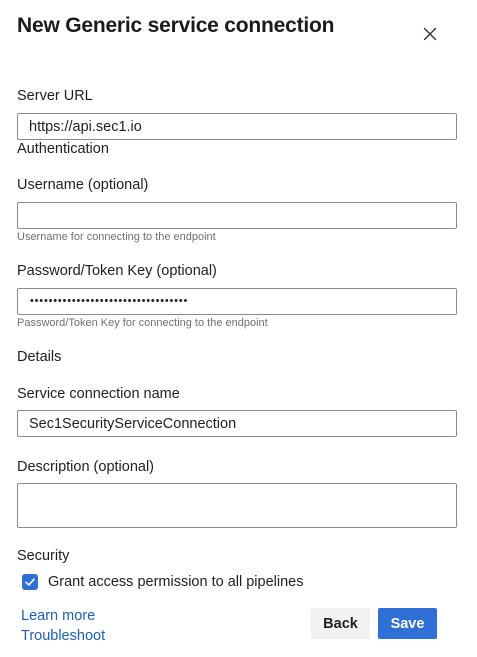  Describe the element at coordinates (39, 357) in the screenshot. I see `details-heading: Details` at that location.